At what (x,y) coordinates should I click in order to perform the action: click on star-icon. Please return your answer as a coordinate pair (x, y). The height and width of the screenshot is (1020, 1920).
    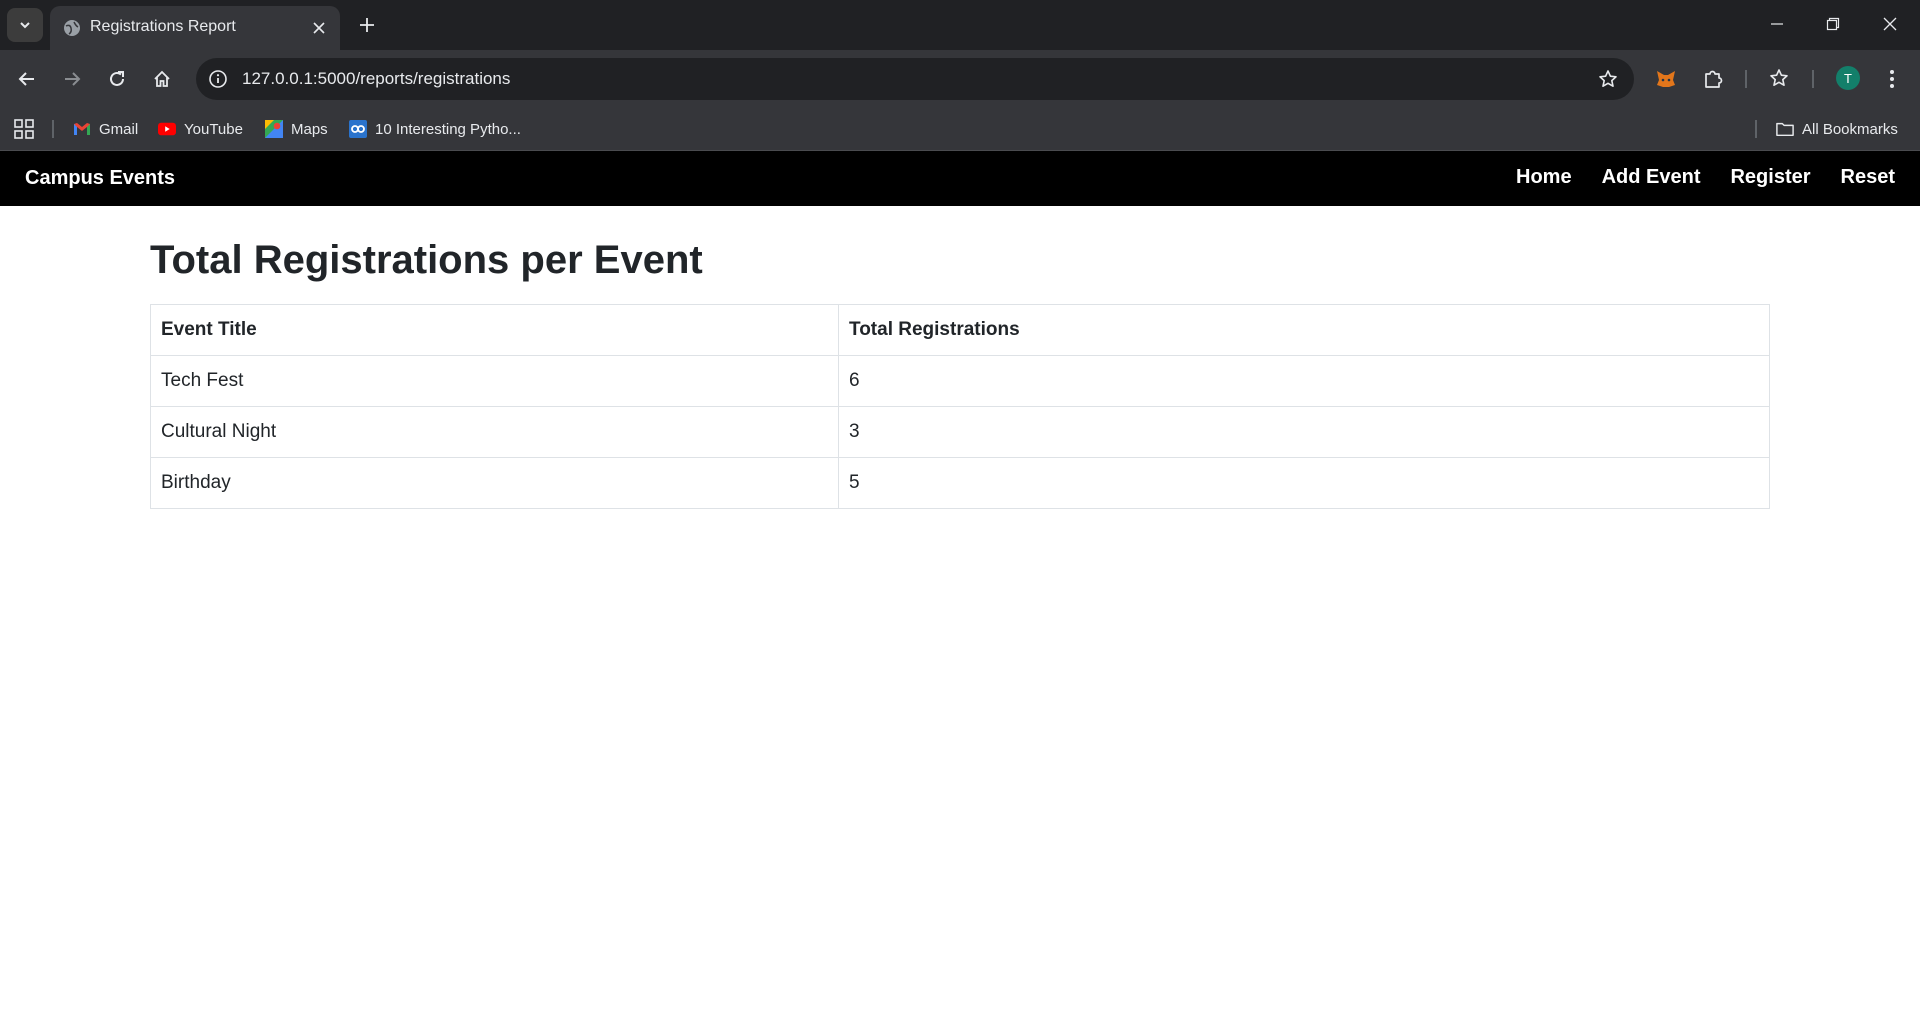
    Looking at the image, I should click on (1608, 78).